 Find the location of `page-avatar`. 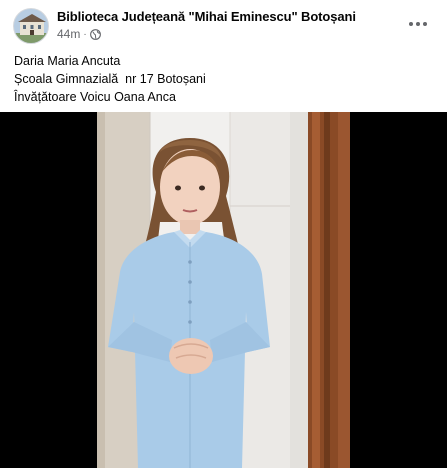

page-avatar is located at coordinates (31, 26).